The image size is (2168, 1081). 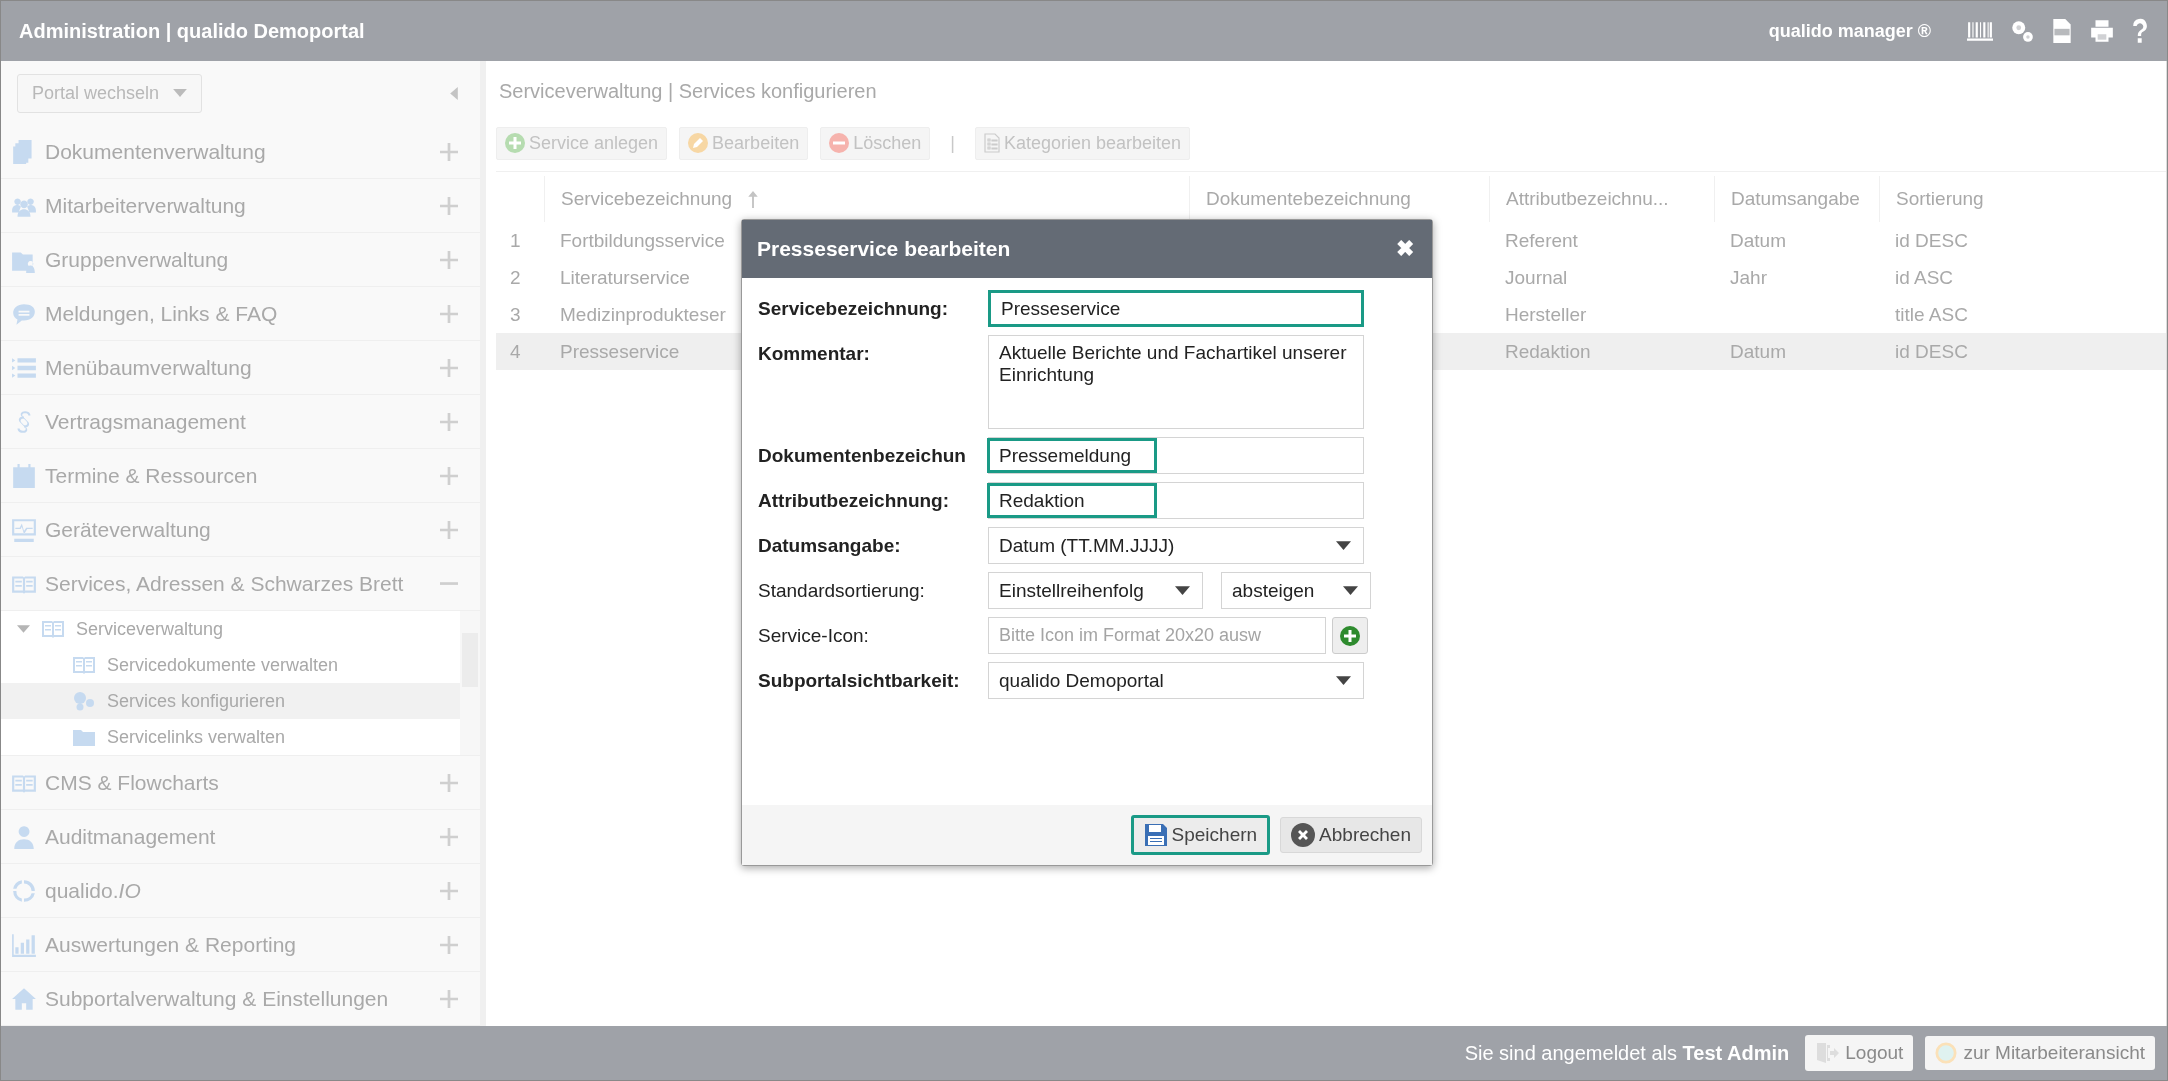 I want to click on nav-label: Auditmanagement, so click(x=131, y=836).